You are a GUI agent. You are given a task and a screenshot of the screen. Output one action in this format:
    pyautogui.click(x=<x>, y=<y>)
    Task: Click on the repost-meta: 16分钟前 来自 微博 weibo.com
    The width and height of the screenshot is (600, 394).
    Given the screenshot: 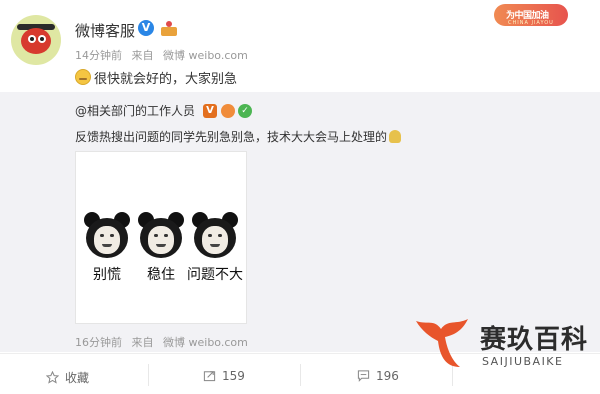 What is the action you would take?
    pyautogui.click(x=164, y=342)
    